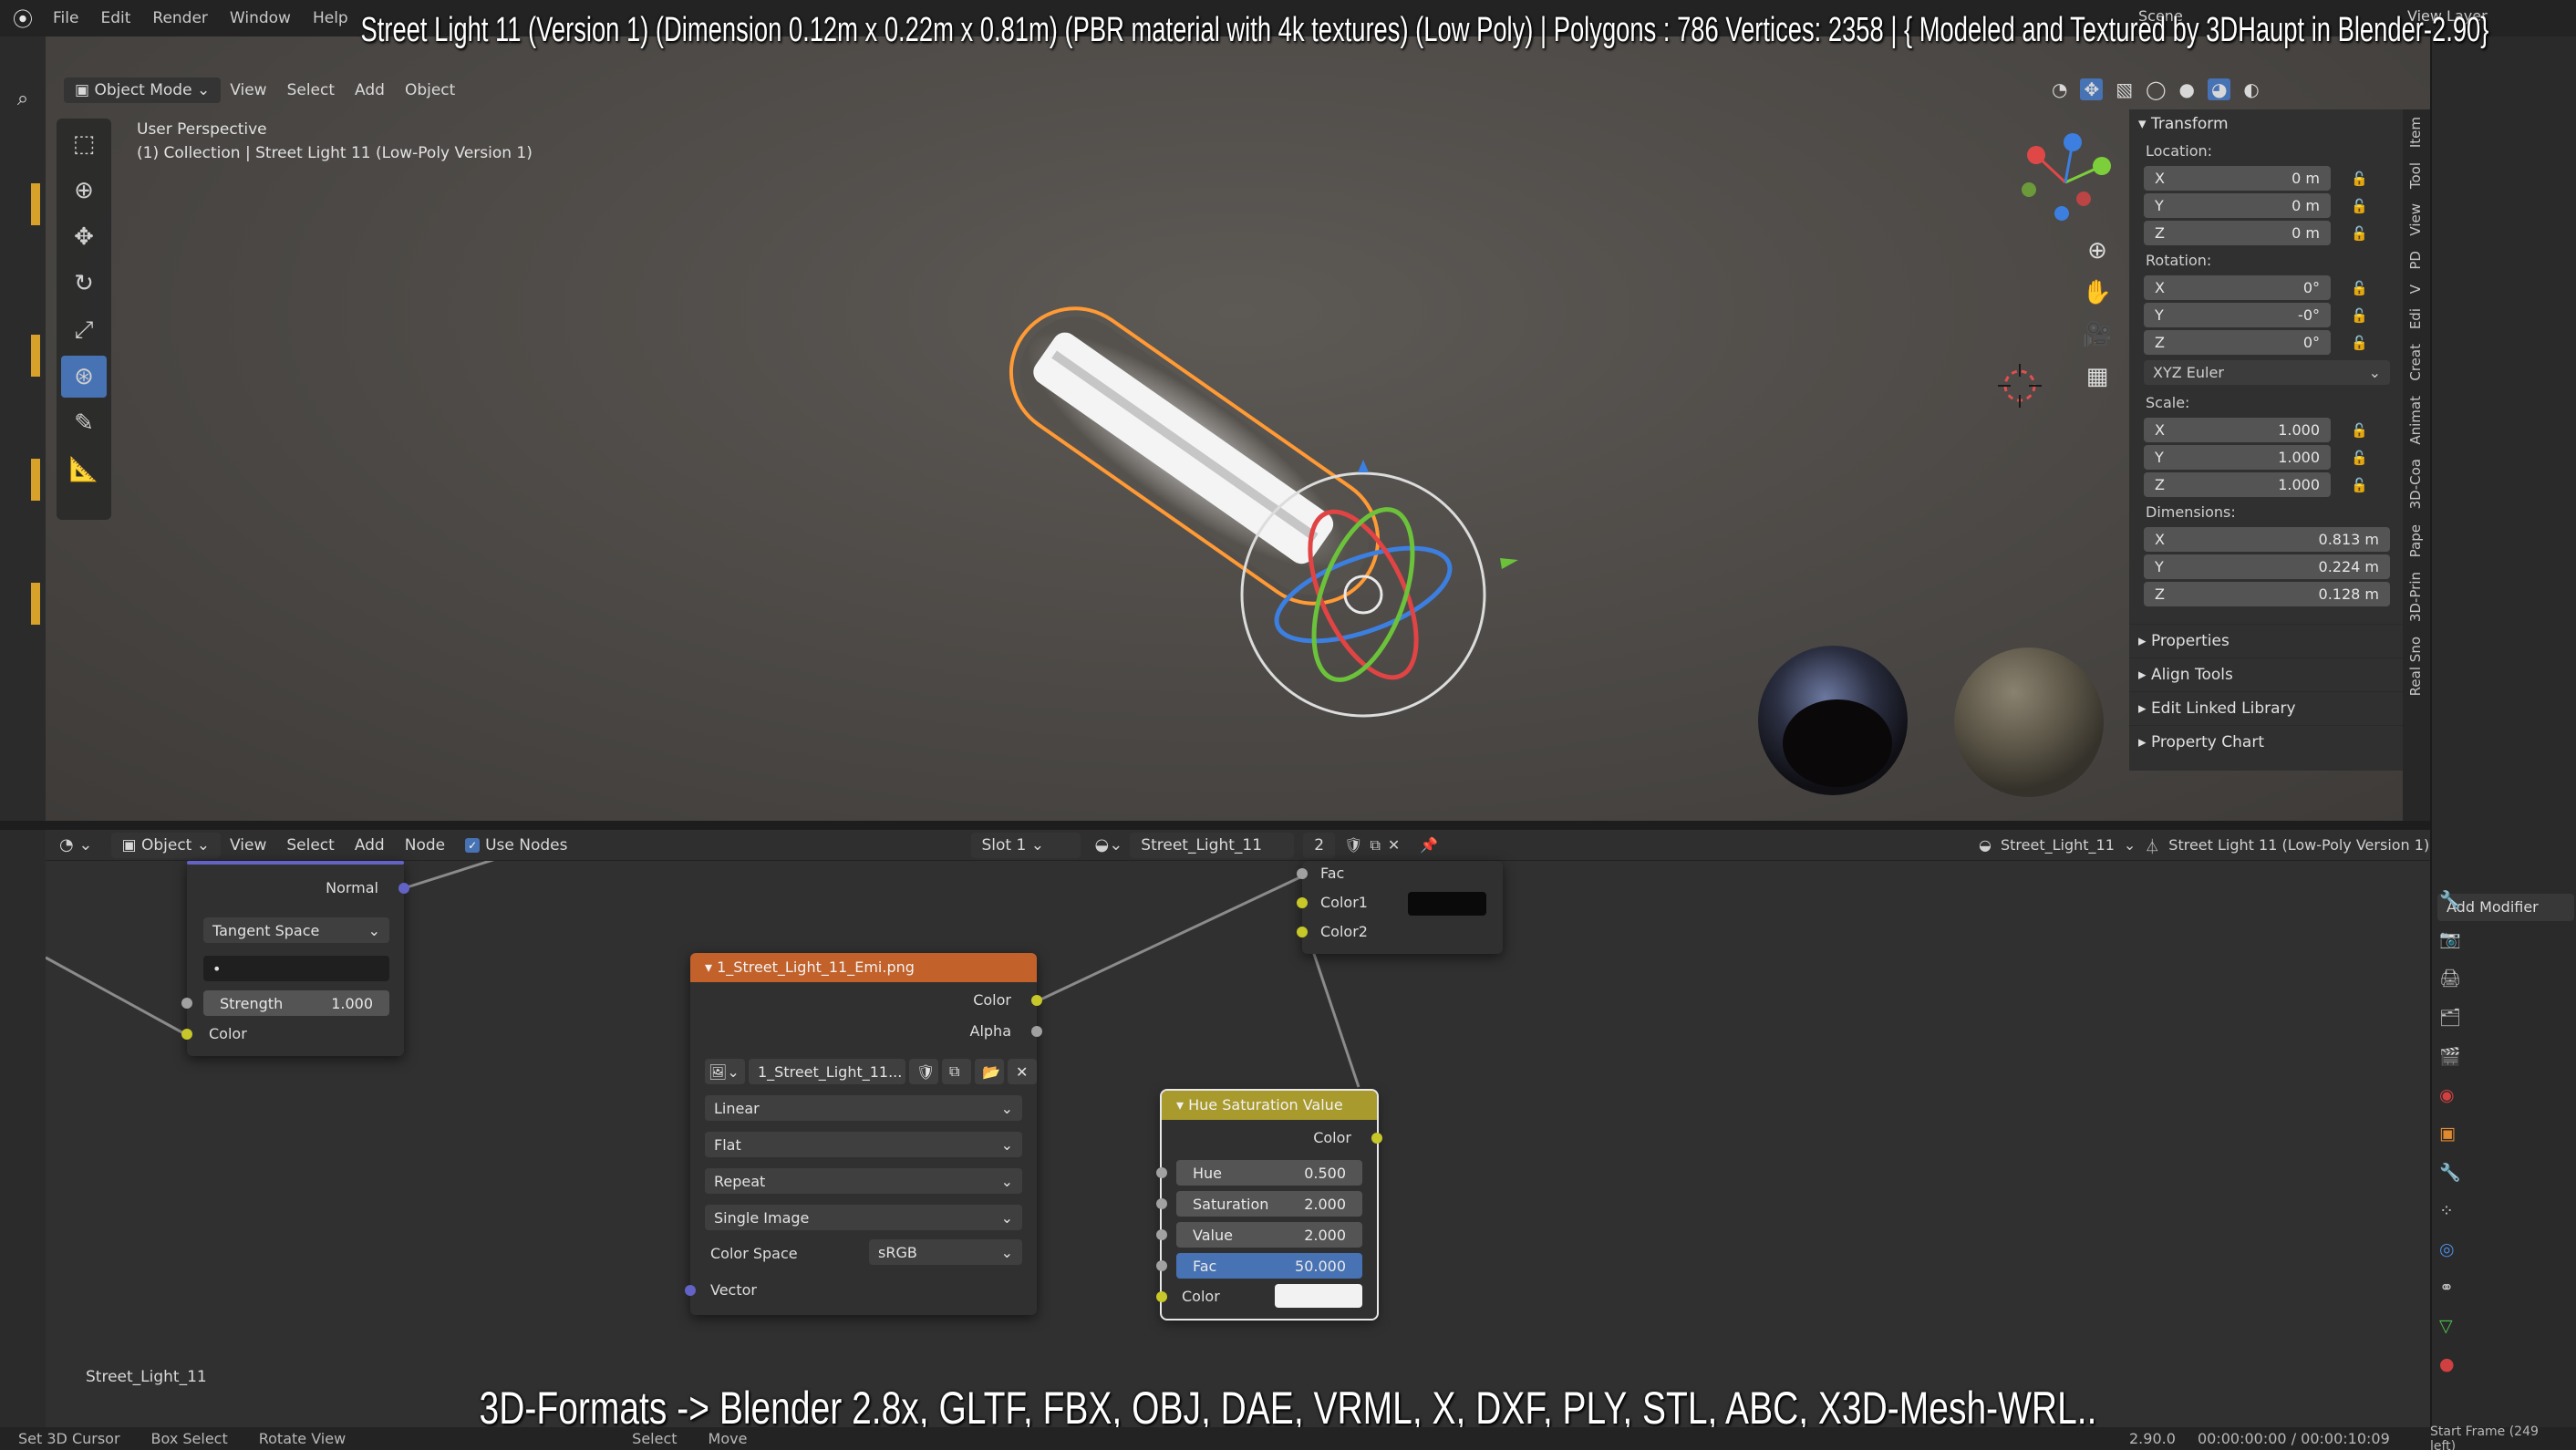 The height and width of the screenshot is (1450, 2576). Describe the element at coordinates (2267, 539) in the screenshot. I see `dimensions-x-field: X 0.813 m` at that location.